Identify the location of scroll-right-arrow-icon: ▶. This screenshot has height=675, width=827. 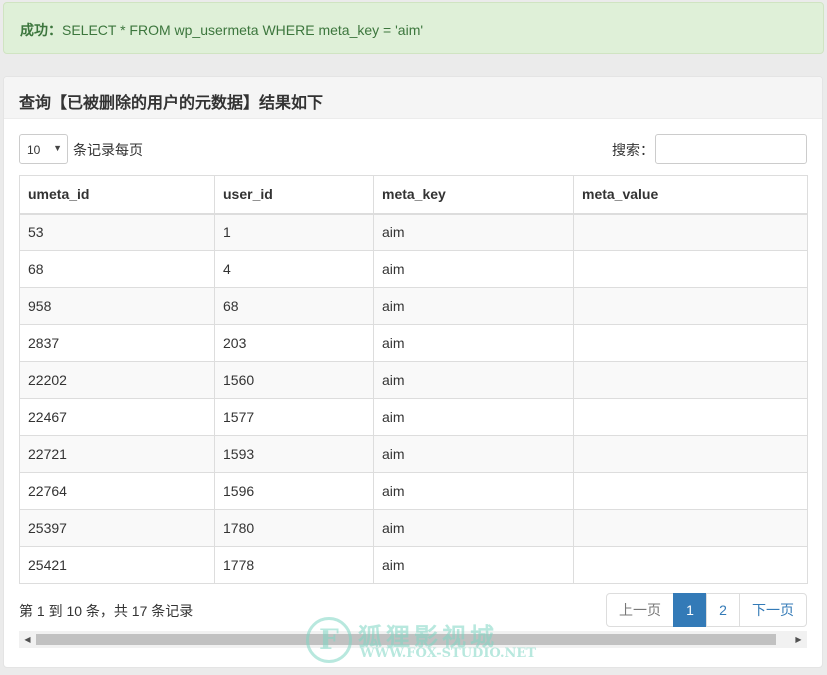
(798, 639).